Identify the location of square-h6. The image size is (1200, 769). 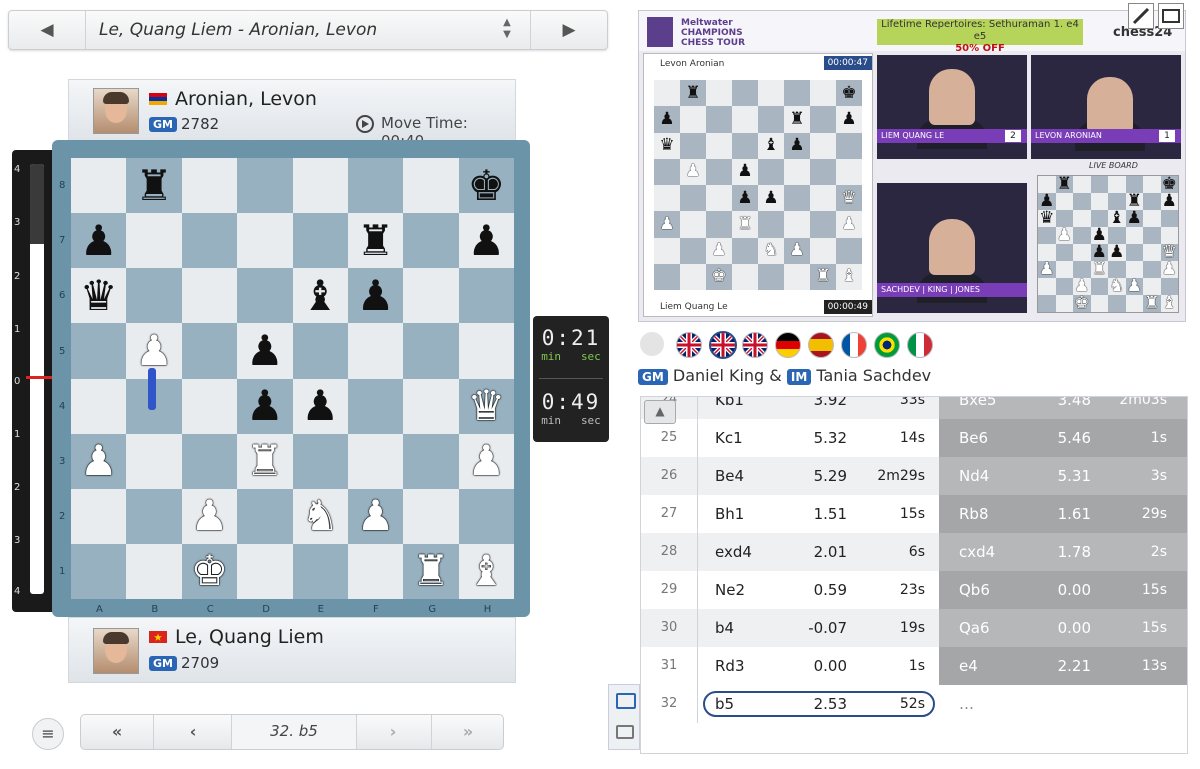
(486, 296).